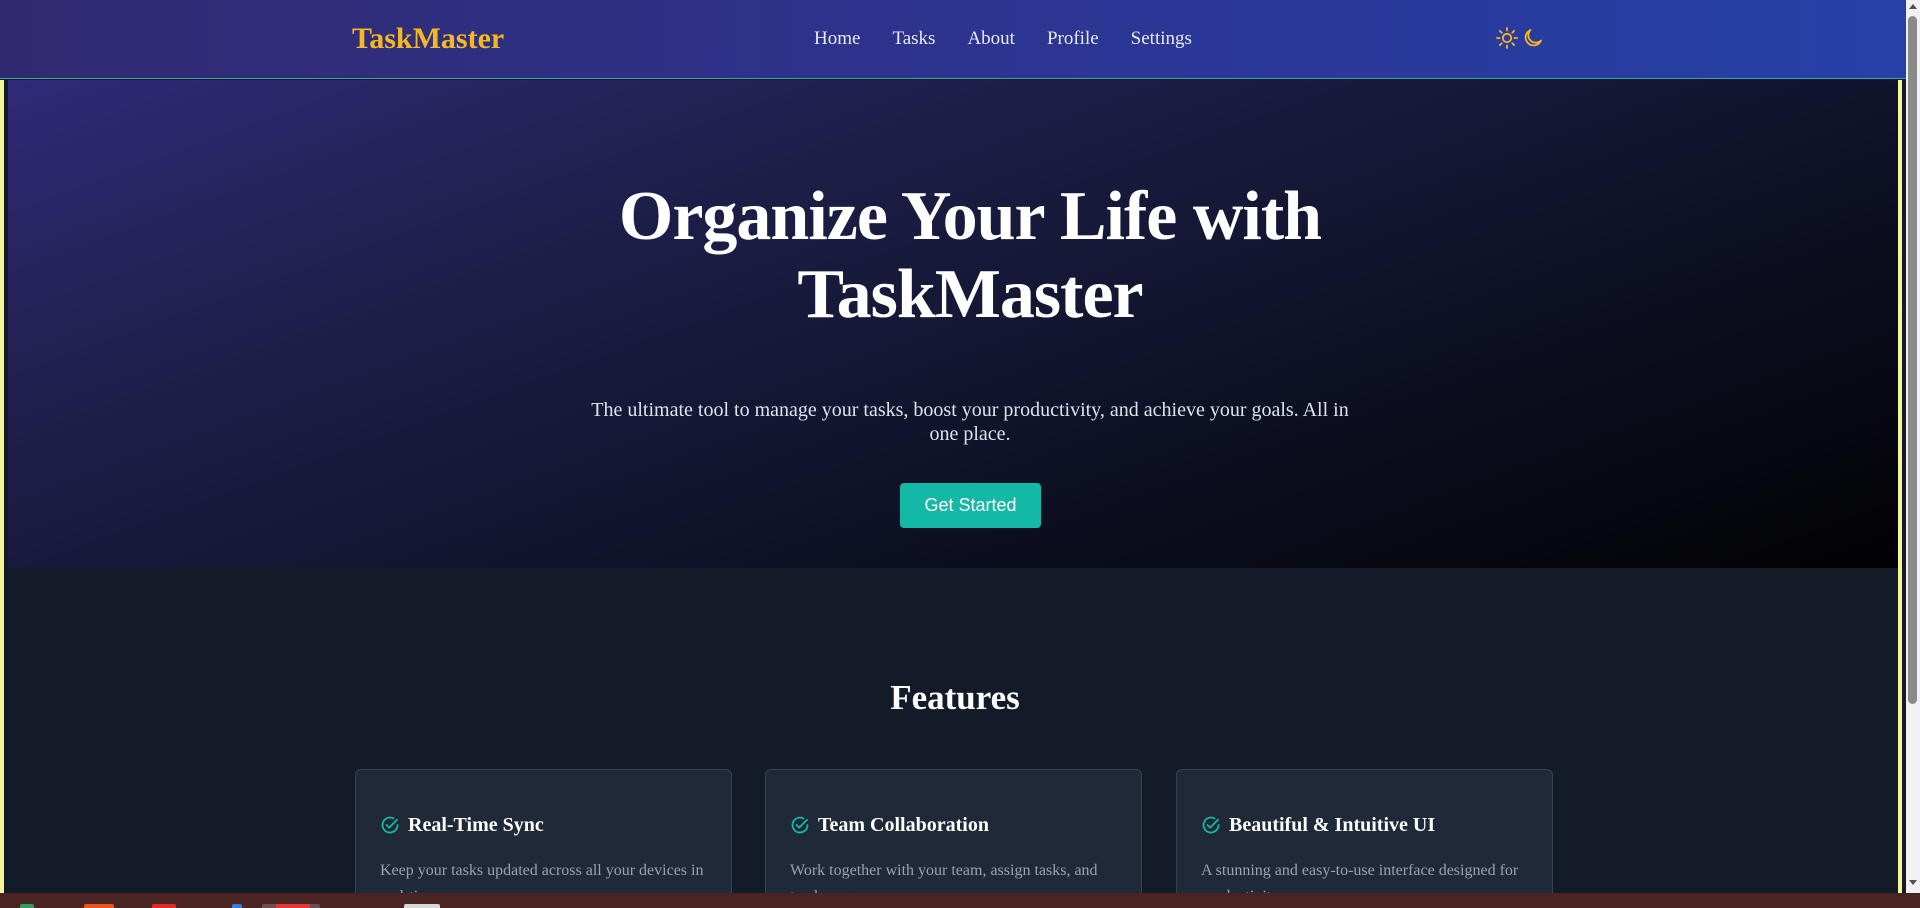  What do you see at coordinates (1161, 39) in the screenshot?
I see `nav-link-settings: Settings` at bounding box center [1161, 39].